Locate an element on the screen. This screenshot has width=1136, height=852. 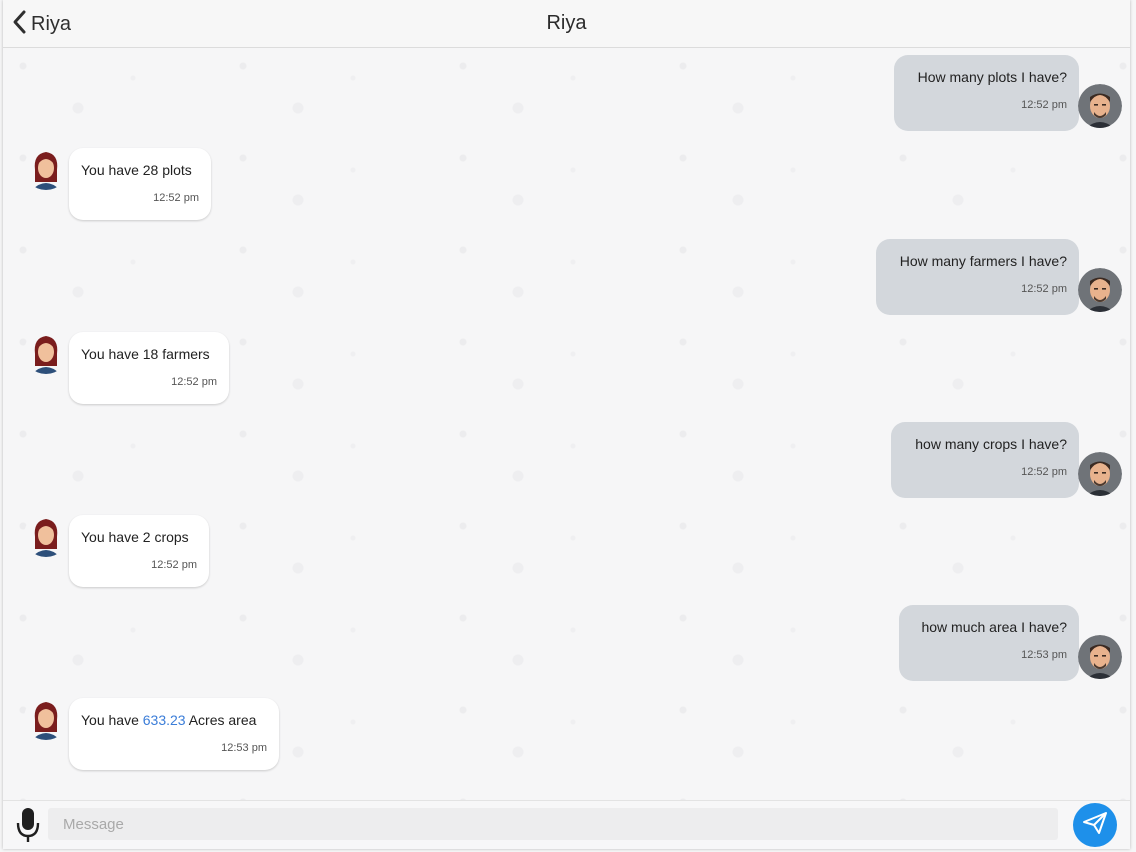
outgoing-message-bubble: how many crops I have? 12:52 pm is located at coordinates (985, 460).